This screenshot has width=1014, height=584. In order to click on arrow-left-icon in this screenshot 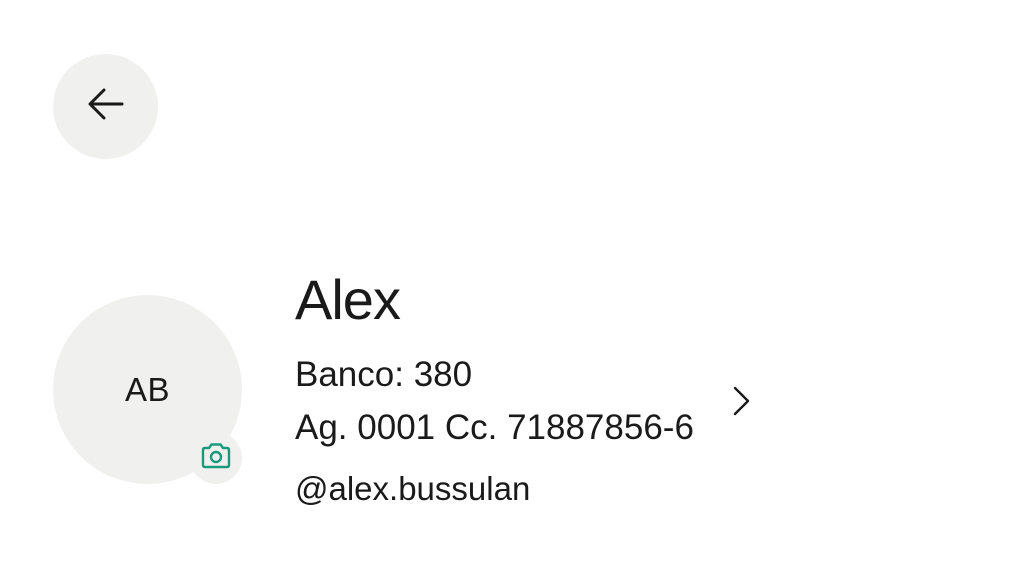, I will do `click(106, 106)`.